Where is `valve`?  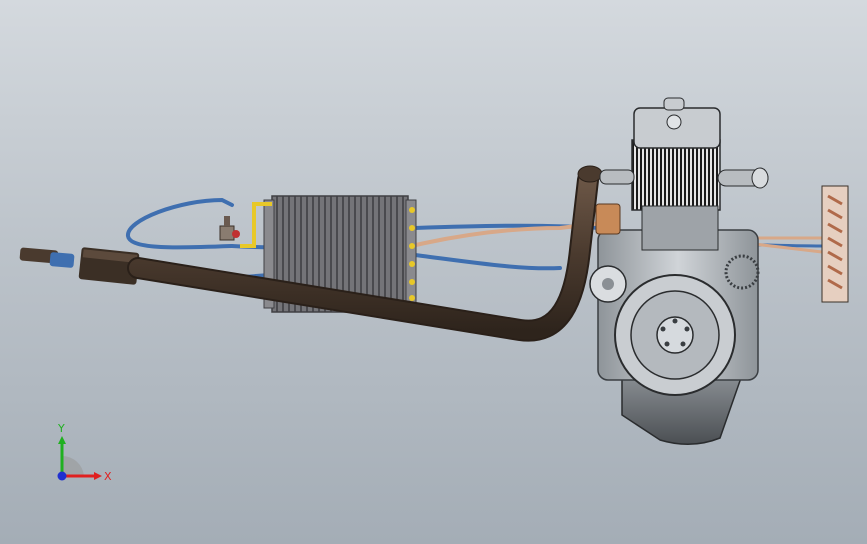
valve is located at coordinates (229, 228).